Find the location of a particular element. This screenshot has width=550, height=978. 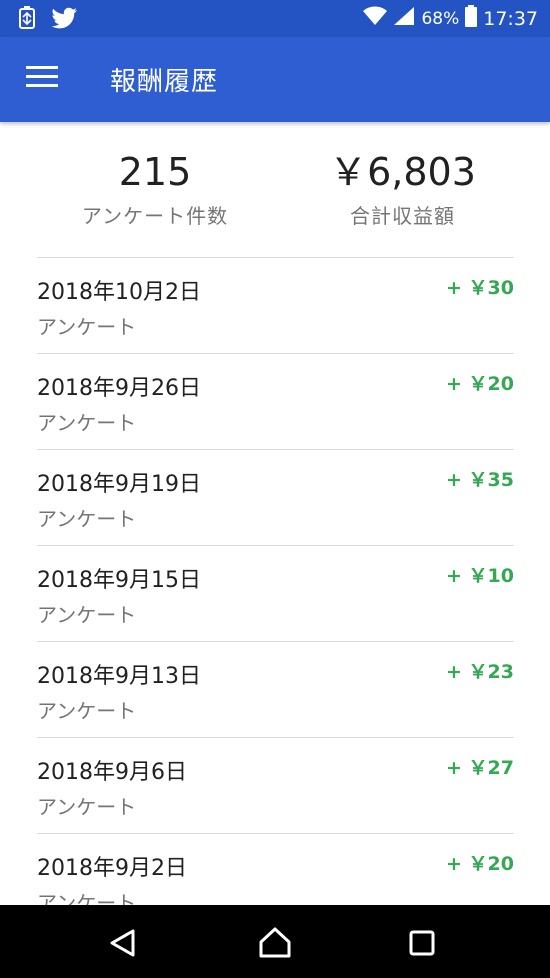

home-button is located at coordinates (275, 943).